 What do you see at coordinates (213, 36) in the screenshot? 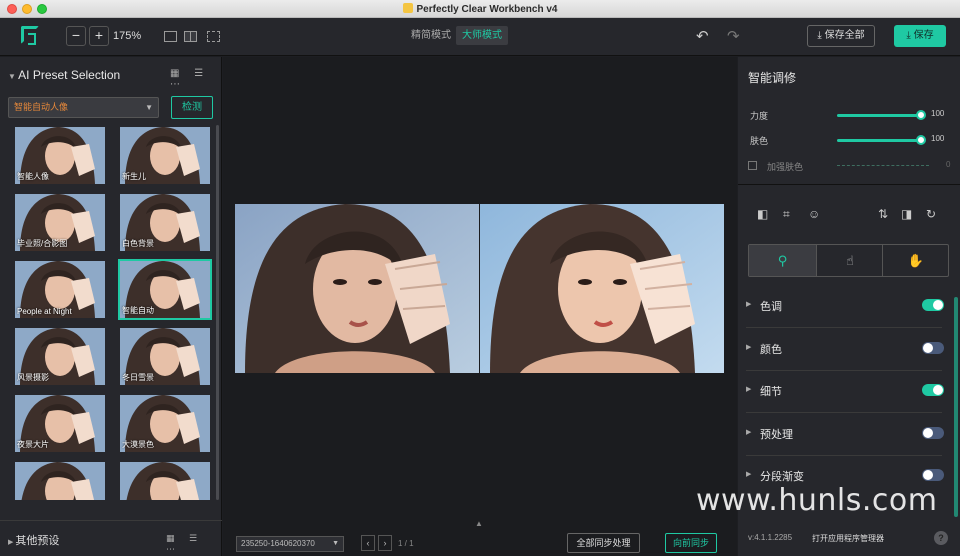
I see `crop-view-icon` at bounding box center [213, 36].